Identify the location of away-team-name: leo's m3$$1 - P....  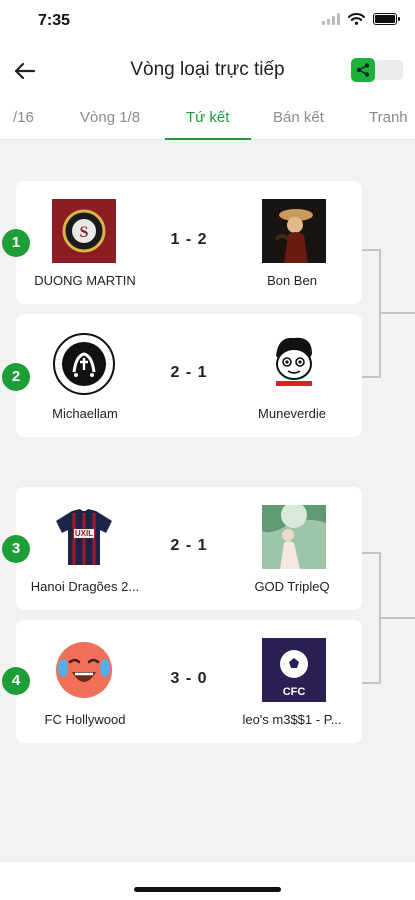
(292, 719).